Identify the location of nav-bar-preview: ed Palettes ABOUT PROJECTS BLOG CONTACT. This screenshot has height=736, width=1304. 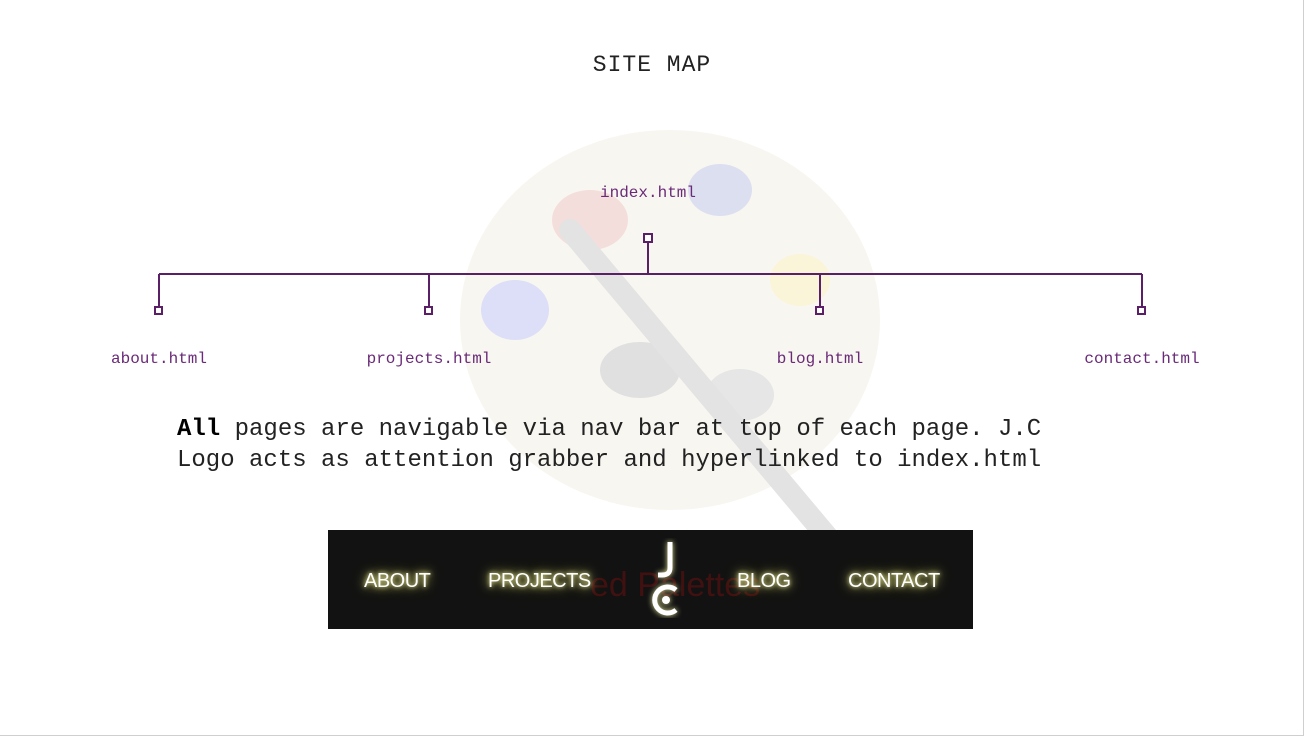
(650, 579).